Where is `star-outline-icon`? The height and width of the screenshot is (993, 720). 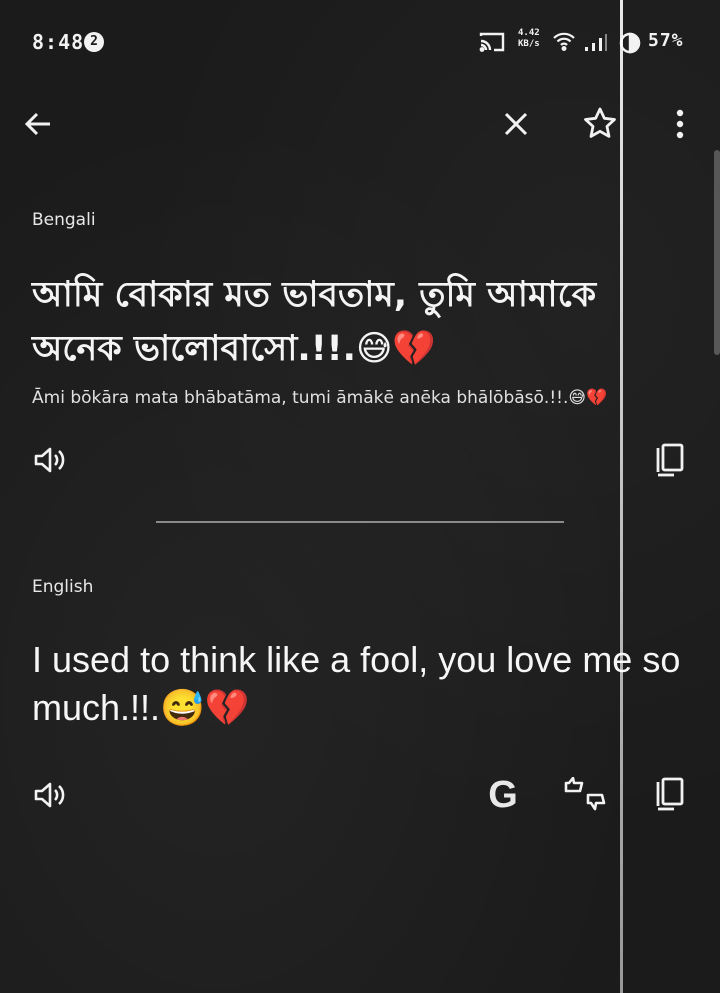
star-outline-icon is located at coordinates (600, 122).